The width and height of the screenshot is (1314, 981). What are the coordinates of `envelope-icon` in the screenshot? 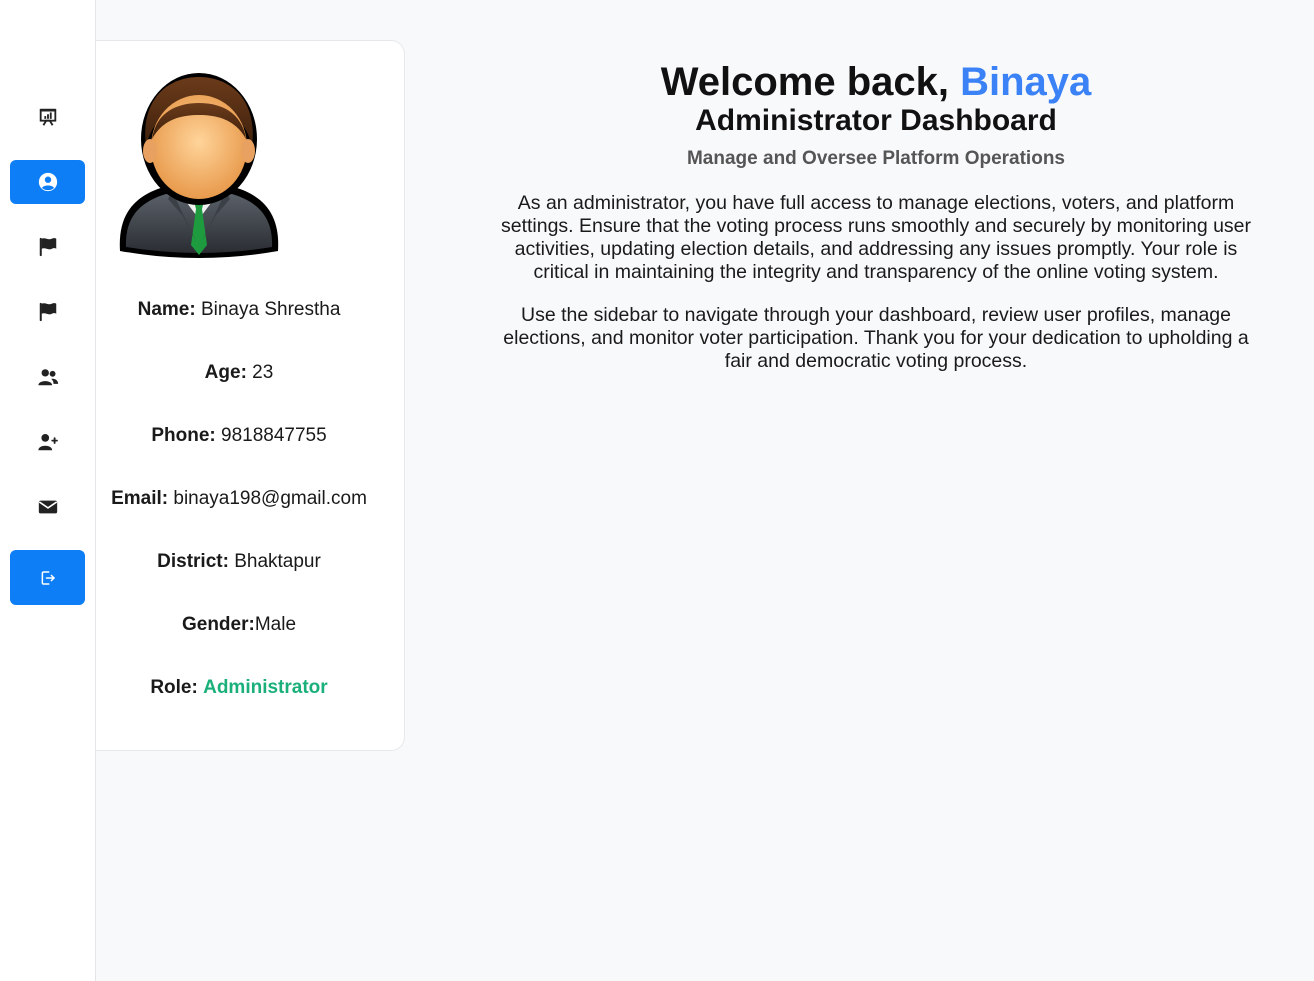 It's located at (47, 507).